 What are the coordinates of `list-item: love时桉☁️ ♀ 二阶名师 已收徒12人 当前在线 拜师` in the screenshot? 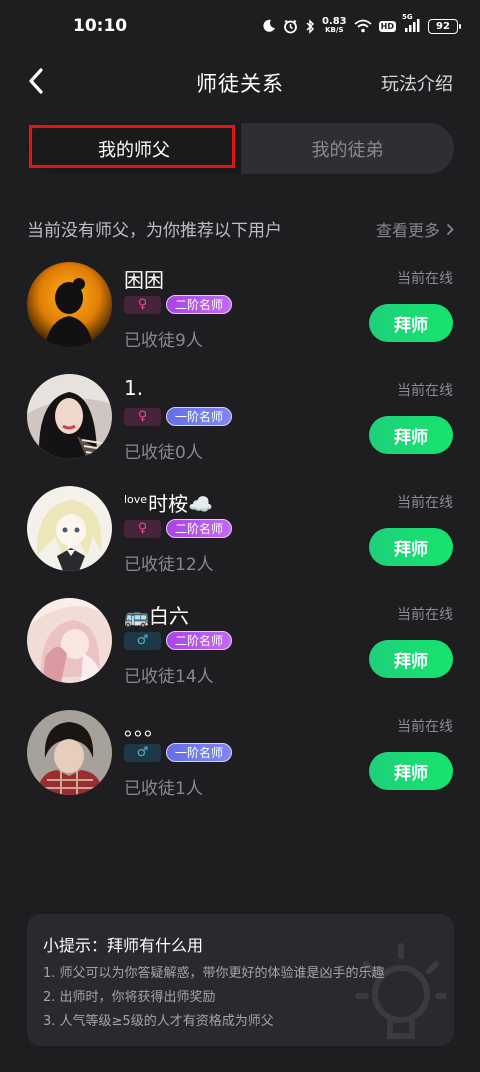 It's located at (240, 538).